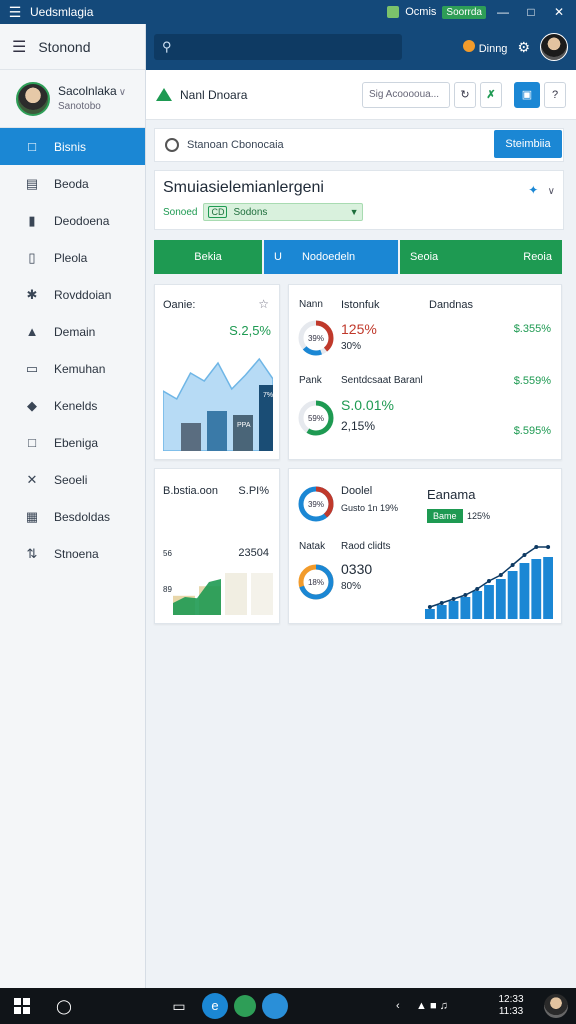  Describe the element at coordinates (559, 12) in the screenshot. I see `close-button: ✕` at that location.